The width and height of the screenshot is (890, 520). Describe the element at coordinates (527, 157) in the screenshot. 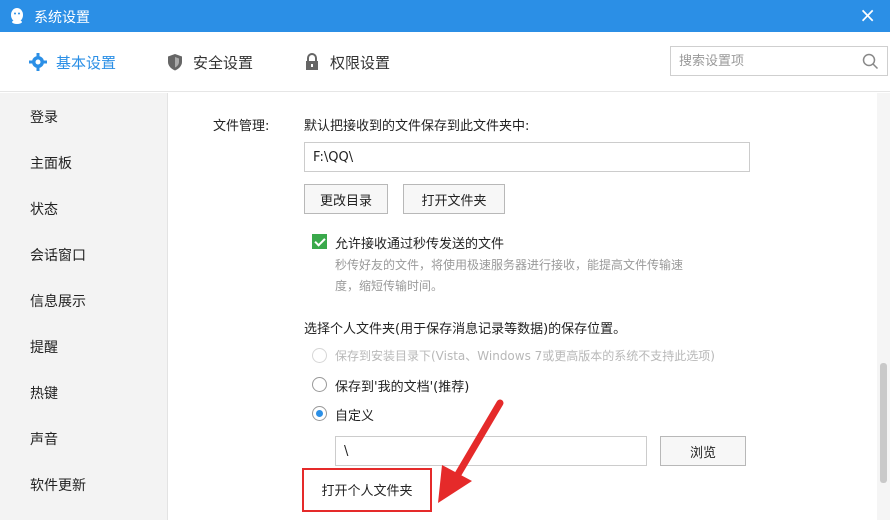

I see `receive-folder-path-input` at that location.